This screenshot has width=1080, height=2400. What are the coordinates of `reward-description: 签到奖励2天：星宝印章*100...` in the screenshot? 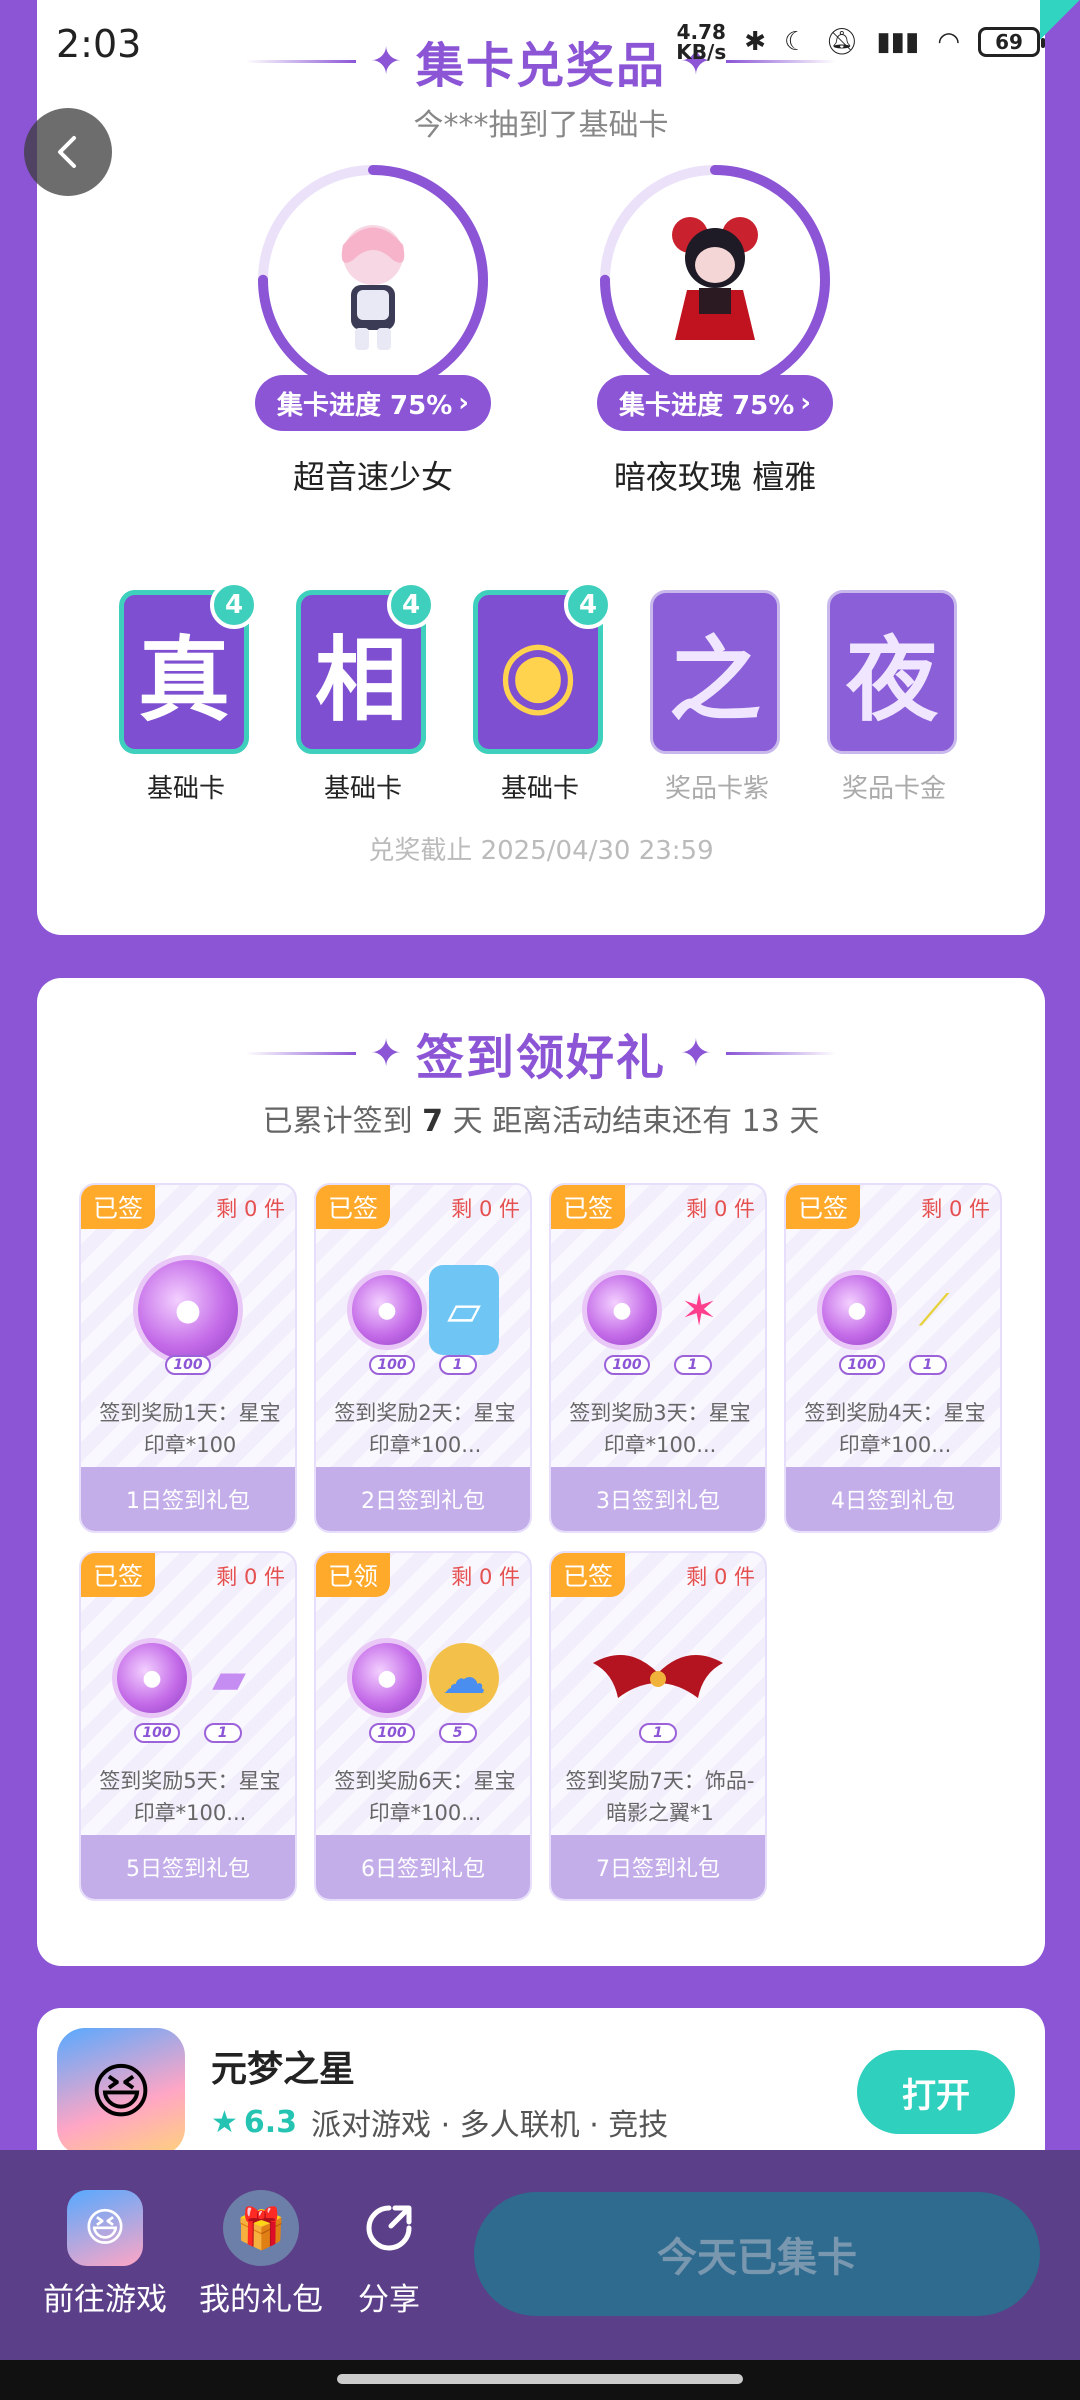 It's located at (425, 1429).